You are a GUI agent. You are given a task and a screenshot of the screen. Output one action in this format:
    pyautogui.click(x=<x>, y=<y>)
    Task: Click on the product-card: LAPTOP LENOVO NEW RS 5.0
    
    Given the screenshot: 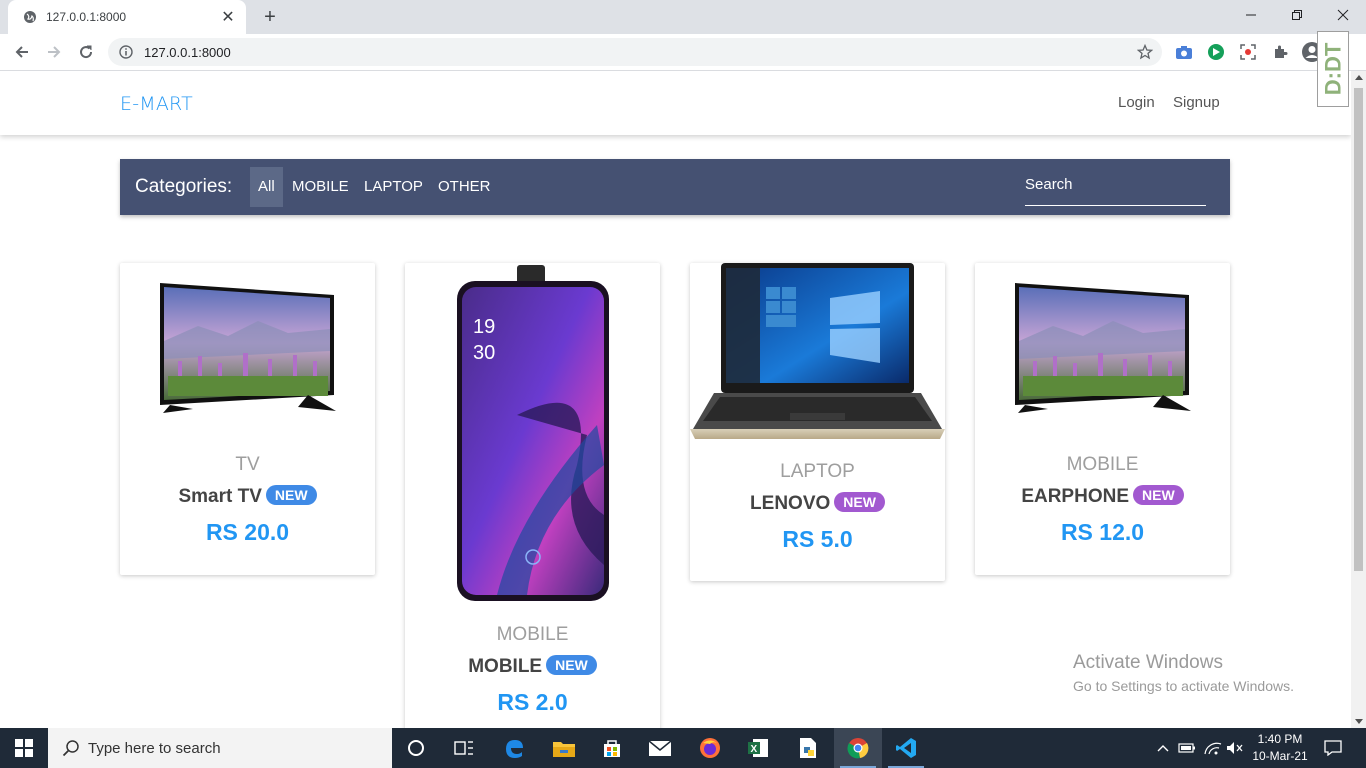 What is the action you would take?
    pyautogui.click(x=817, y=422)
    